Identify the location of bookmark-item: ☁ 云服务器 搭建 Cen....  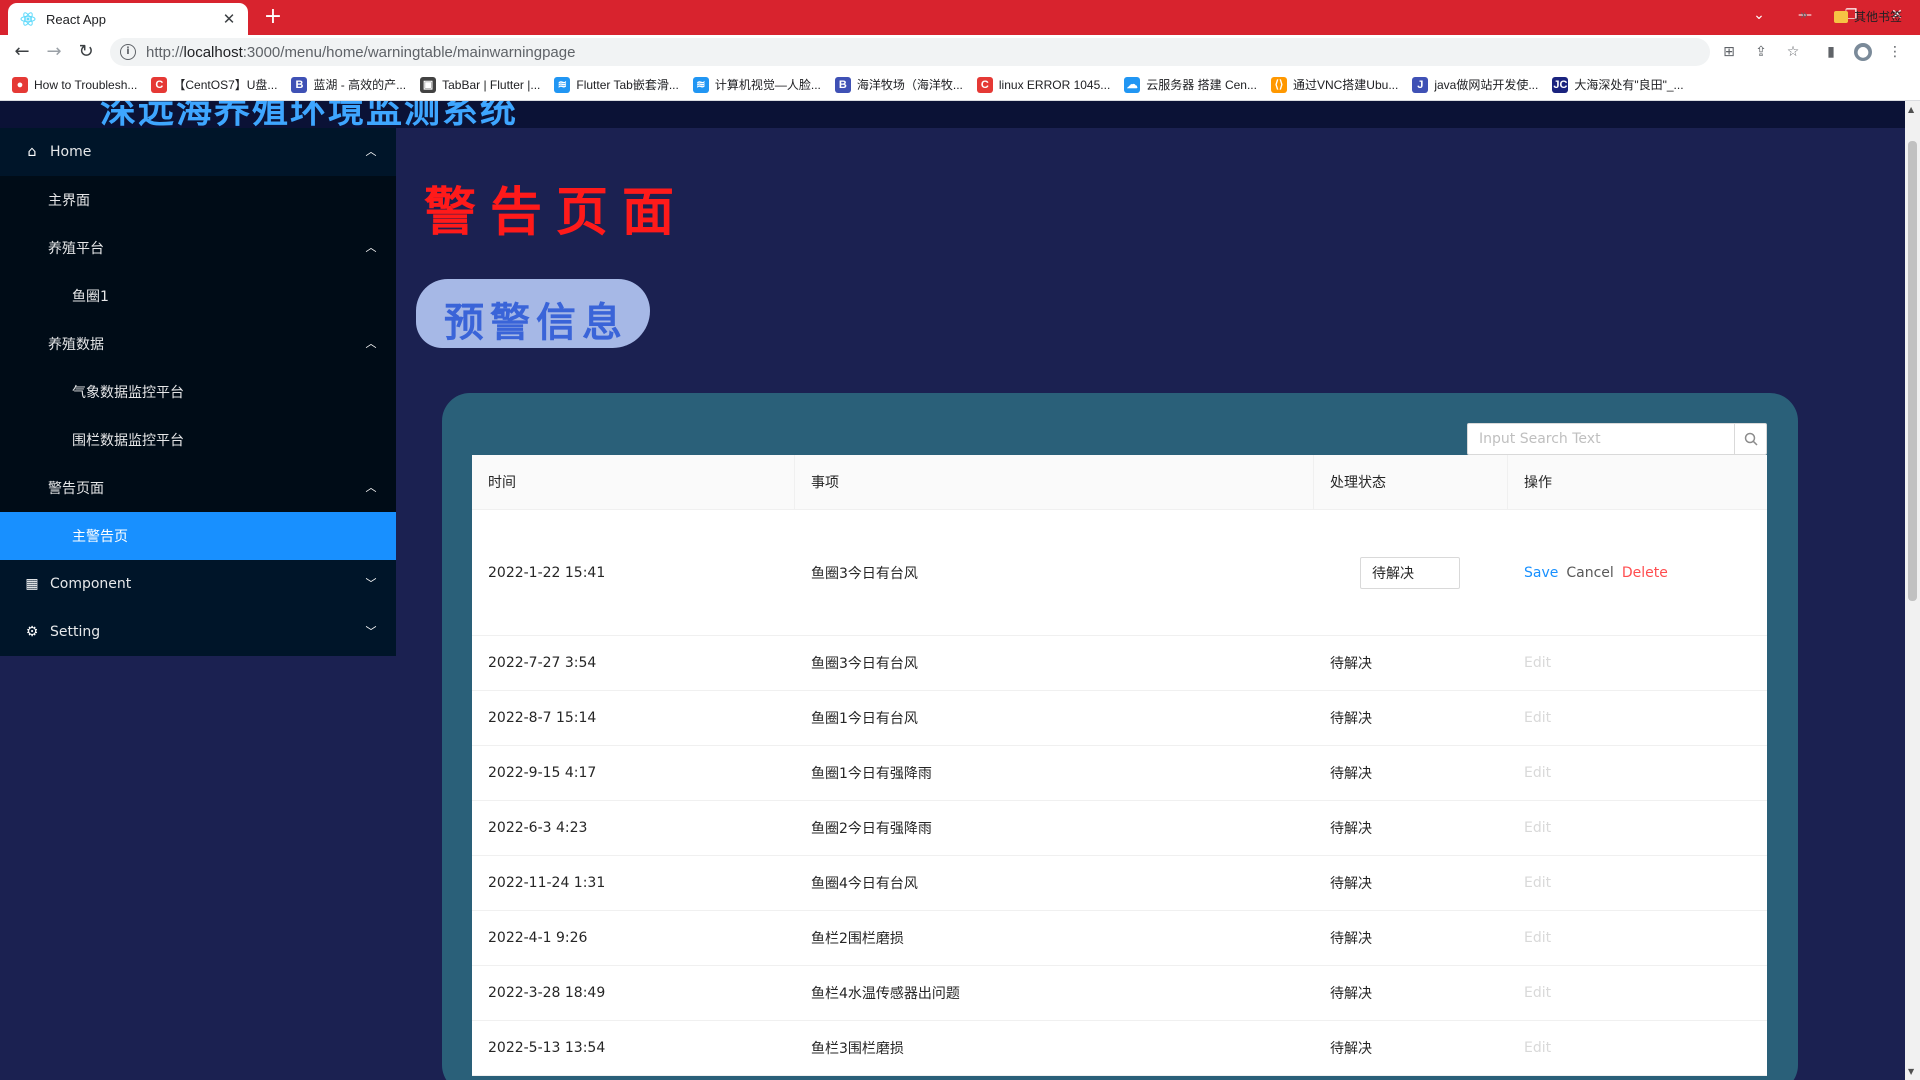
(1190, 84).